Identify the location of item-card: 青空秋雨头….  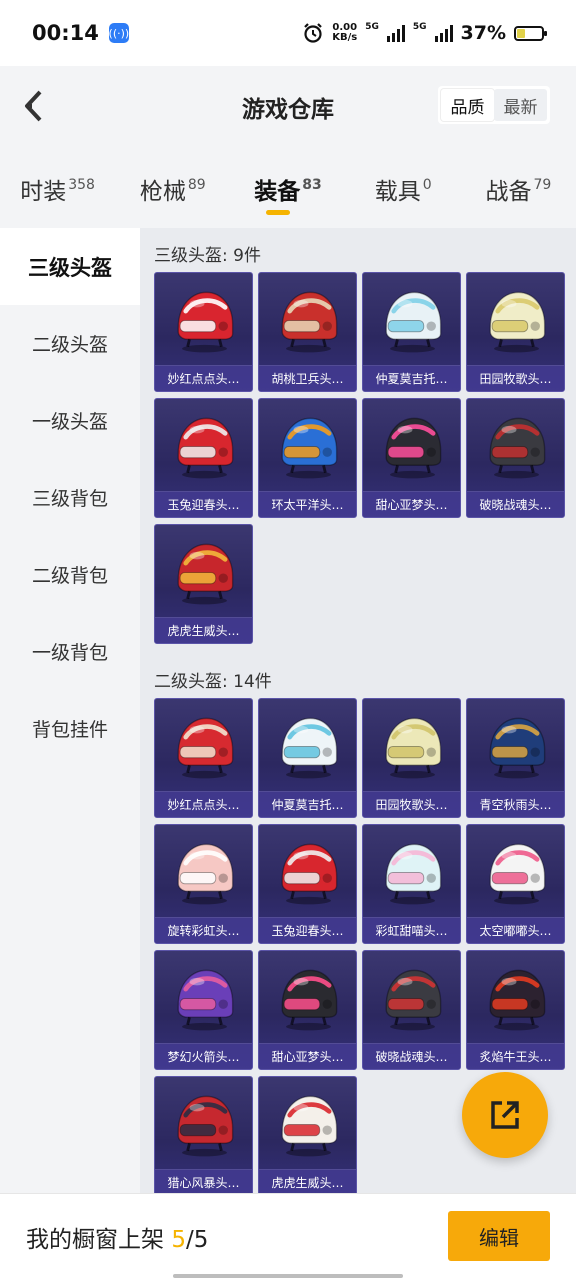
(515, 758).